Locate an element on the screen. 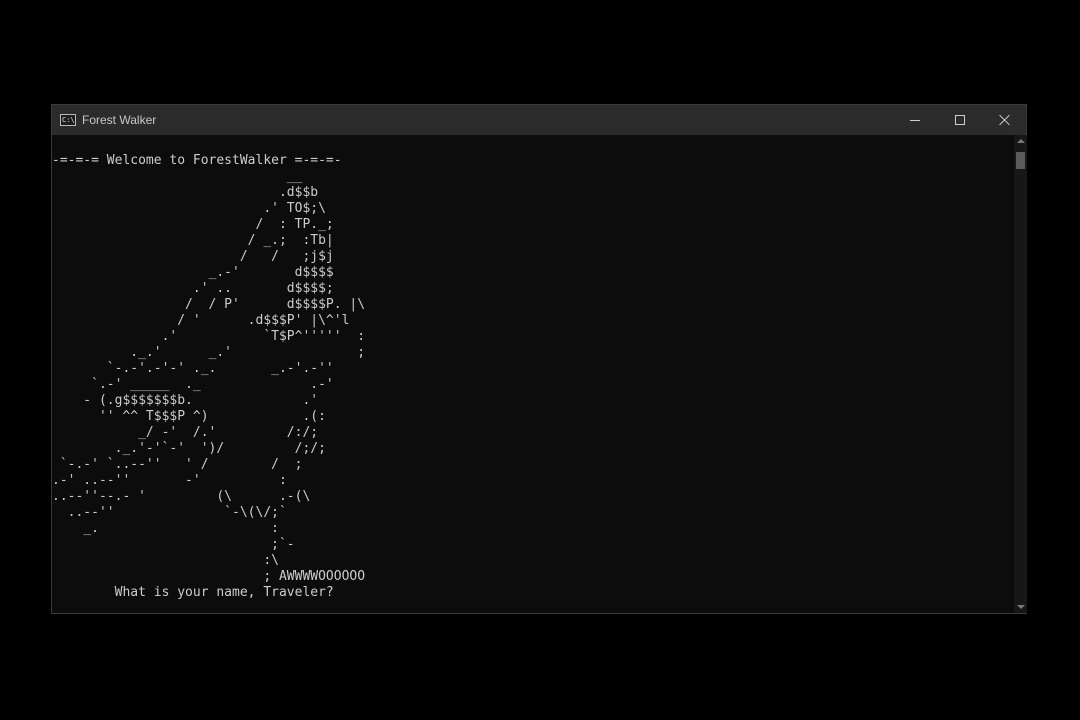  console-line: / / ;j$j is located at coordinates (193, 256).